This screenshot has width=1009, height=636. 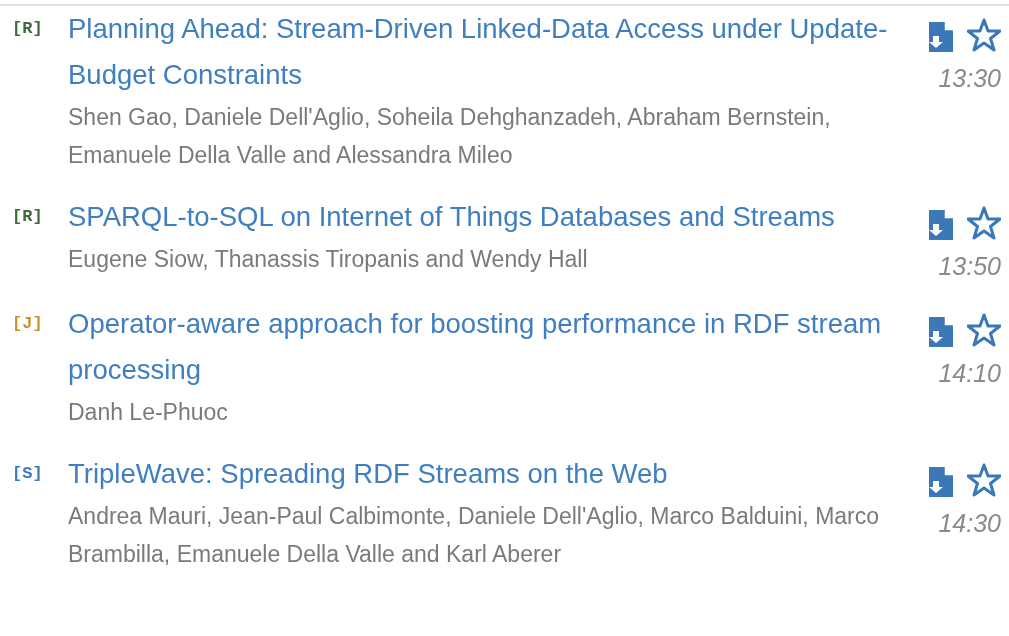 I want to click on paper-title-link: SPARQL-to-SQL on Internet of Things Databases and Streams, so click(x=484, y=217).